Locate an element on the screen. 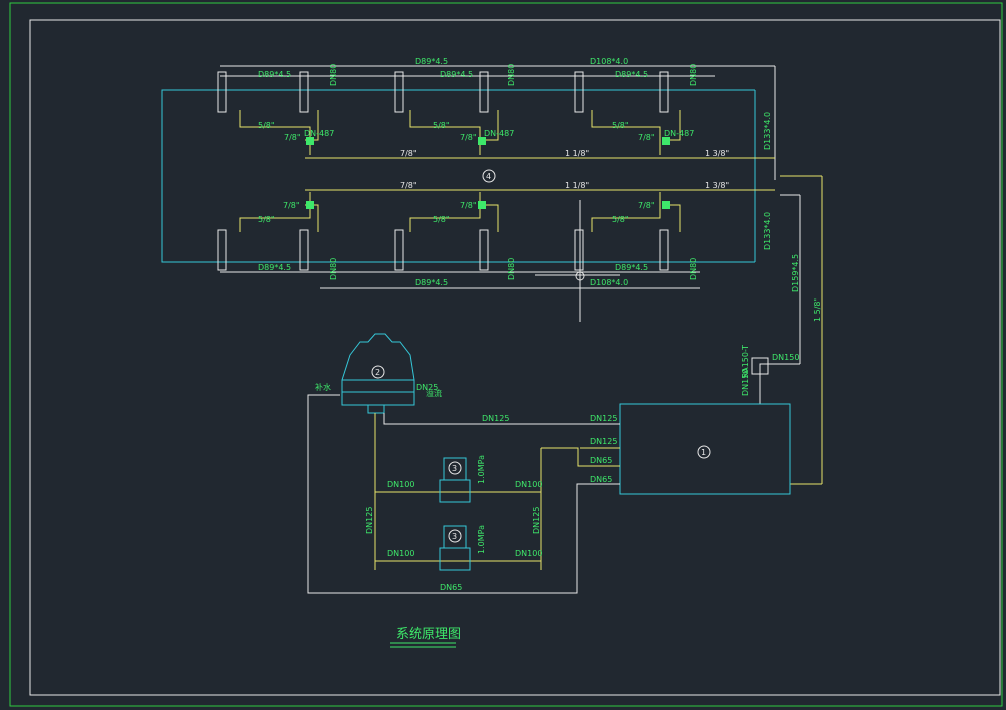 This screenshot has height=710, width=1006. upper-fitting-1: 5/8" is located at coordinates (266, 125).